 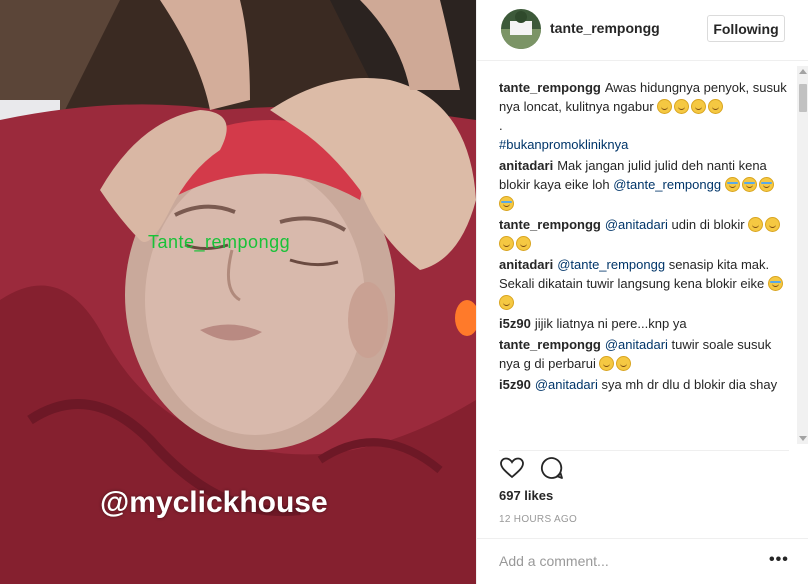 What do you see at coordinates (803, 98) in the screenshot?
I see `scroll-thumb` at bounding box center [803, 98].